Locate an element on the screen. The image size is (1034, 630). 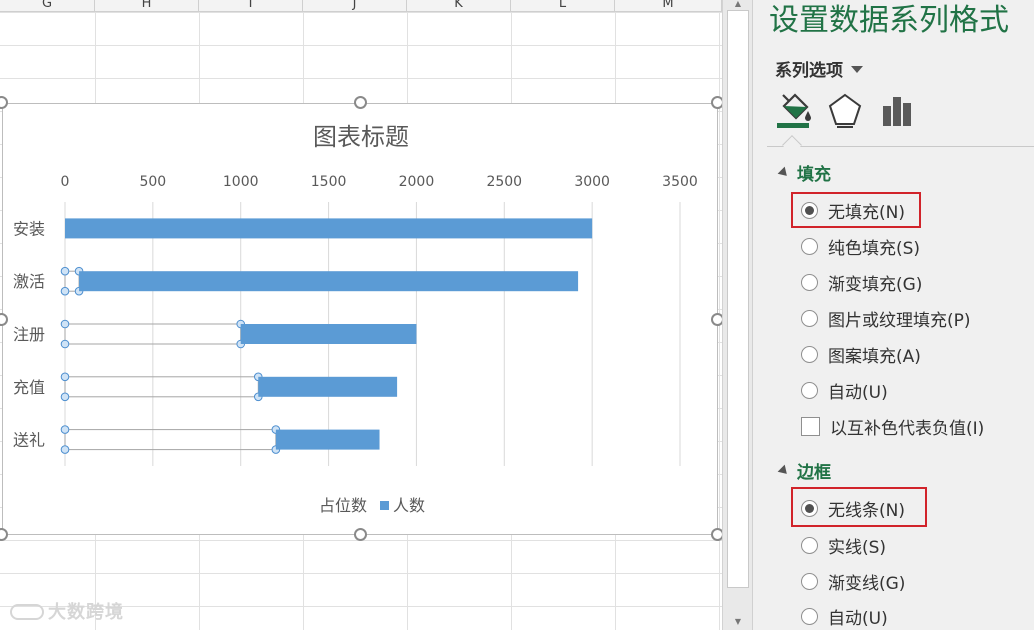
chart-resize-handle-top is located at coordinates (360, 102).